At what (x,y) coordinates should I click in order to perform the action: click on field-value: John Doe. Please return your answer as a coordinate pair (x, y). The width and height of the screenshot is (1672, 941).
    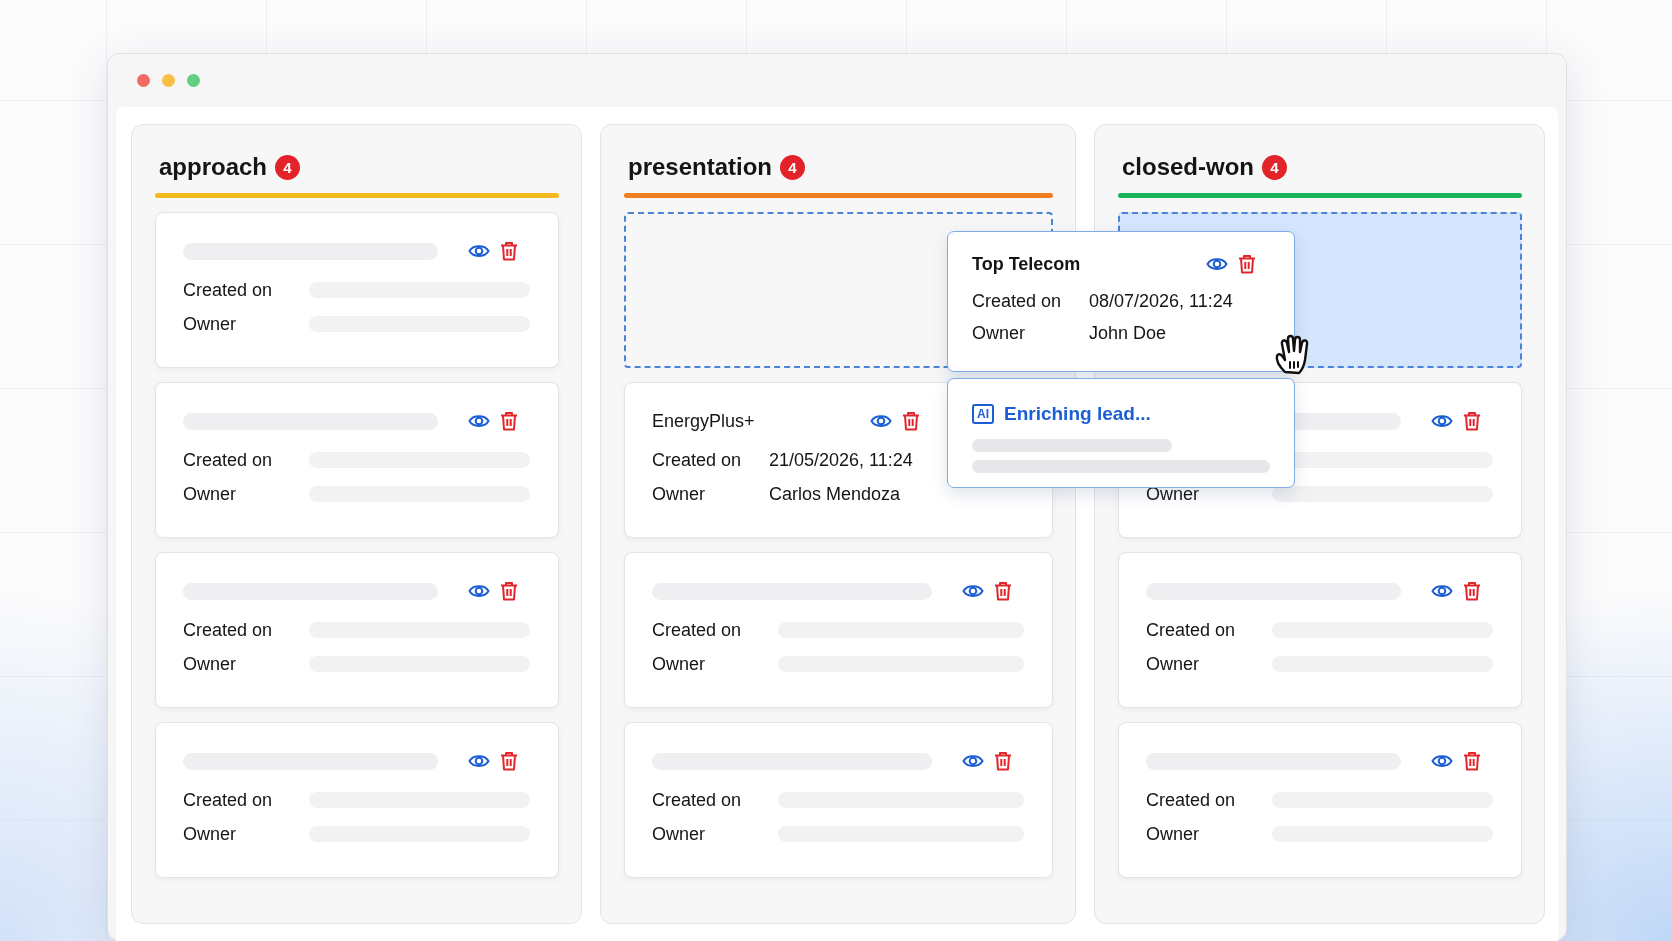
    Looking at the image, I should click on (1128, 333).